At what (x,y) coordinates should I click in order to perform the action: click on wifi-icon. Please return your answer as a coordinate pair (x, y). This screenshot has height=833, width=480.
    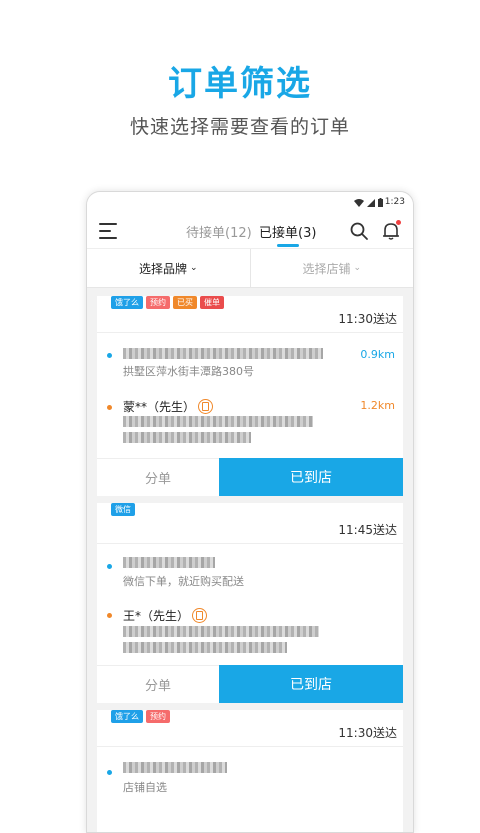
    Looking at the image, I should click on (359, 202).